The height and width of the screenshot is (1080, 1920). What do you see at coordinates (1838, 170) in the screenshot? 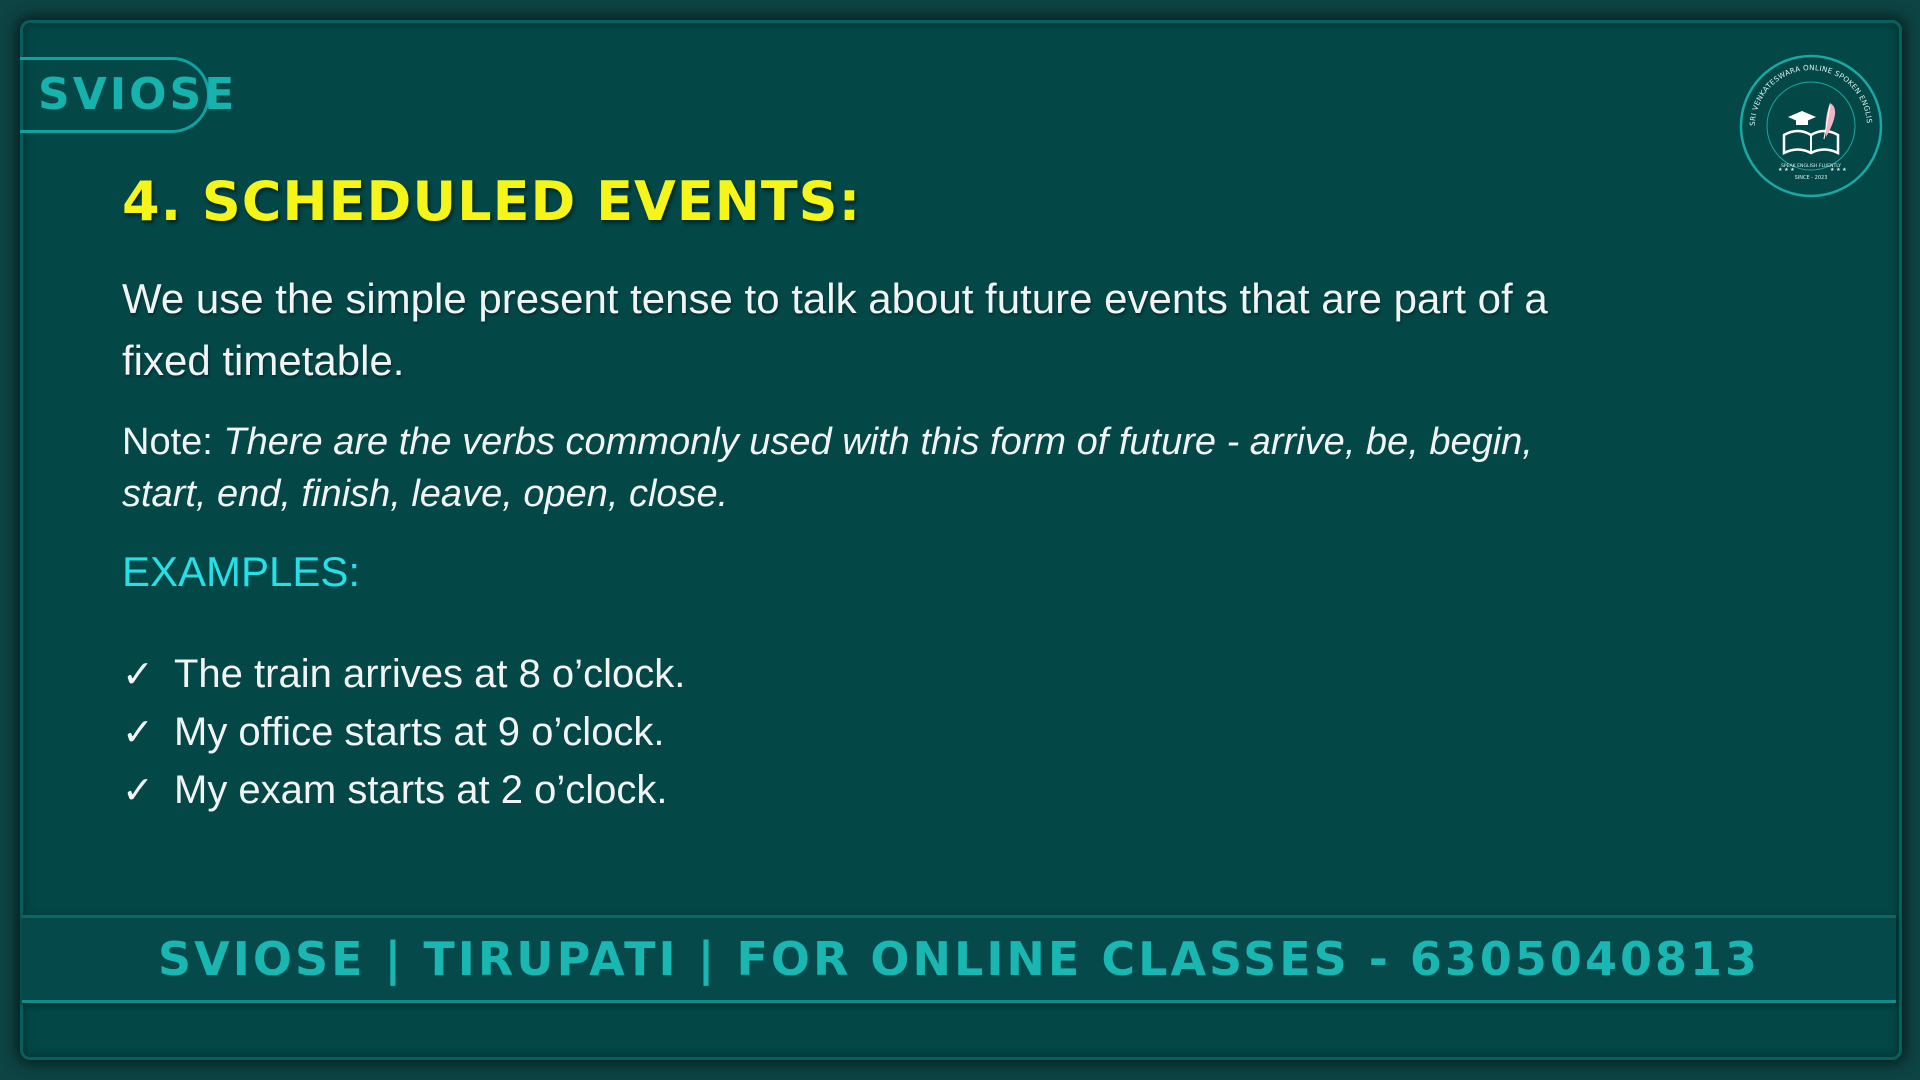
I see `logo-stars-right: ★ ★ ★` at bounding box center [1838, 170].